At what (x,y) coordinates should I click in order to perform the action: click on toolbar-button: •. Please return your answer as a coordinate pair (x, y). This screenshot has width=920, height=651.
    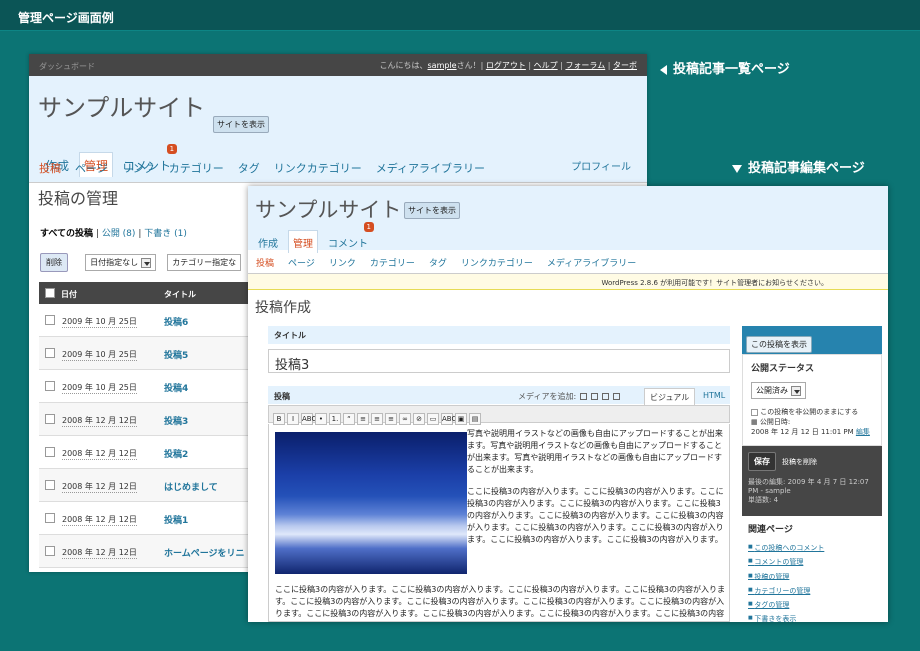
    Looking at the image, I should click on (321, 418).